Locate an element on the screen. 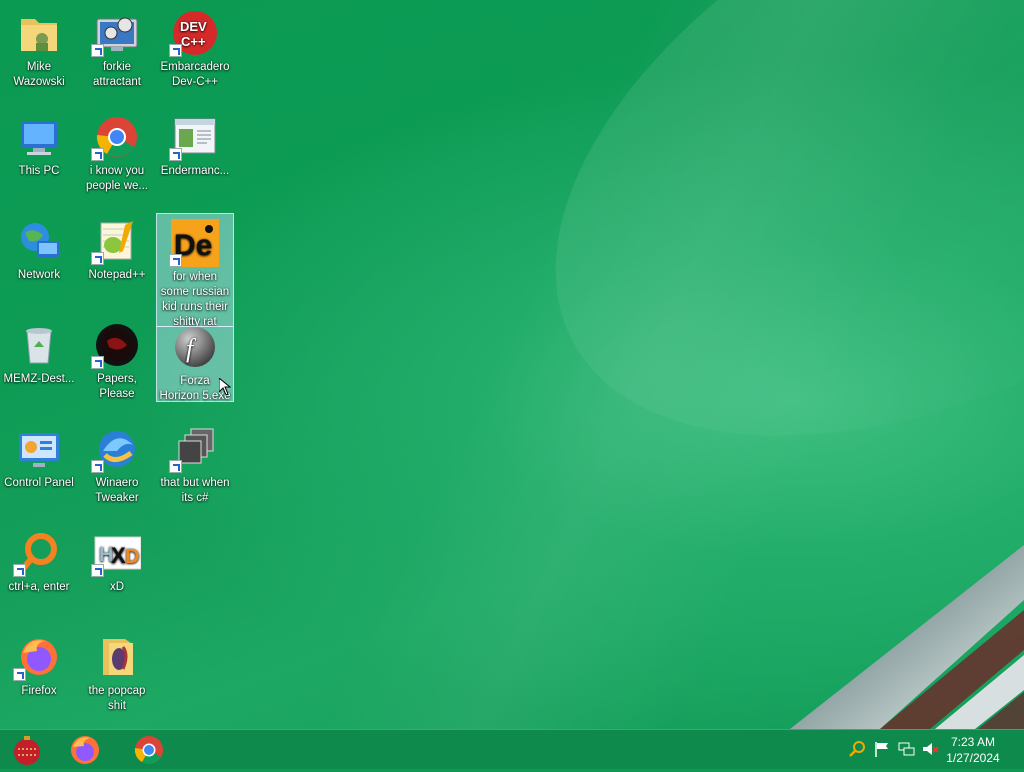  taskbar: 7:23 AM 1/27/2024 is located at coordinates (512, 749).